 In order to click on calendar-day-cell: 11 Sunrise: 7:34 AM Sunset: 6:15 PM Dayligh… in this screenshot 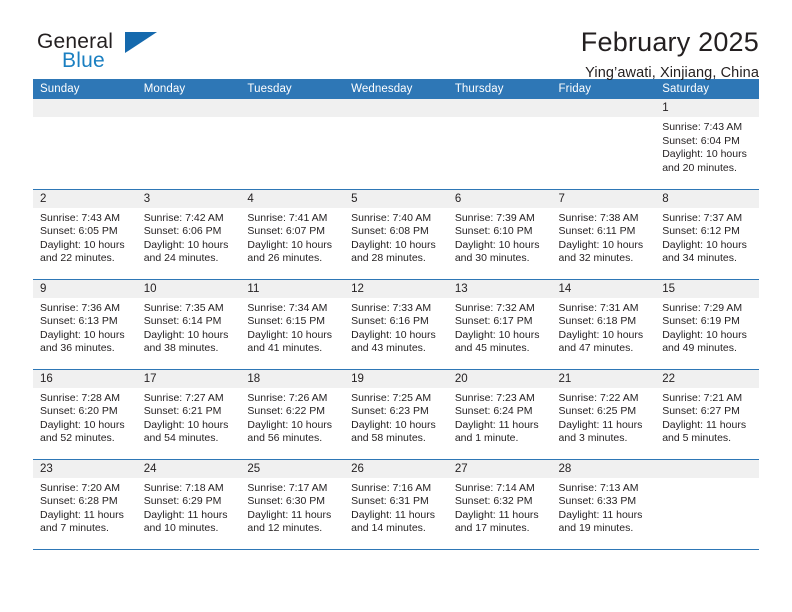, I will do `click(292, 324)`.